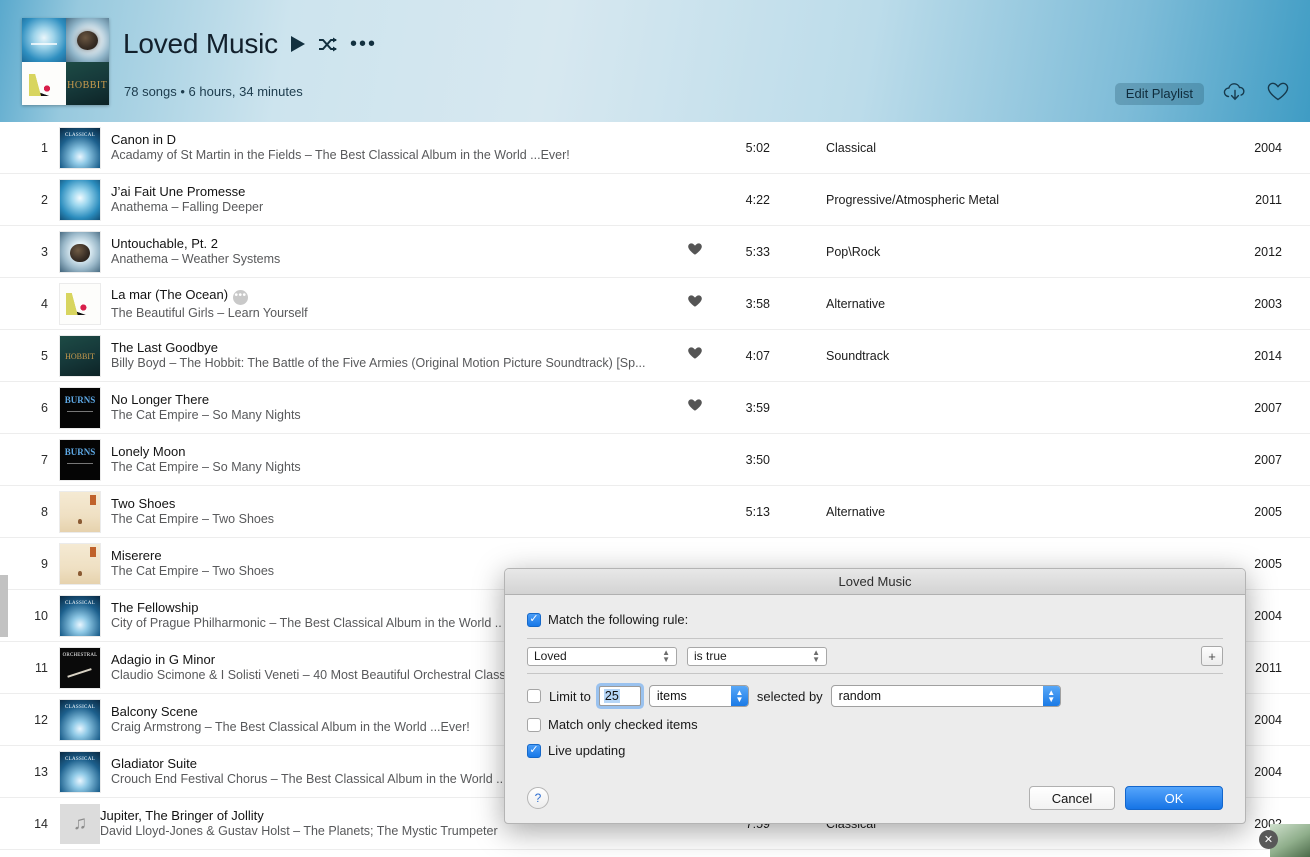 The height and width of the screenshot is (857, 1310). I want to click on track-artist-album: The Beautiful Girls – Learn Yourself, so click(209, 312).